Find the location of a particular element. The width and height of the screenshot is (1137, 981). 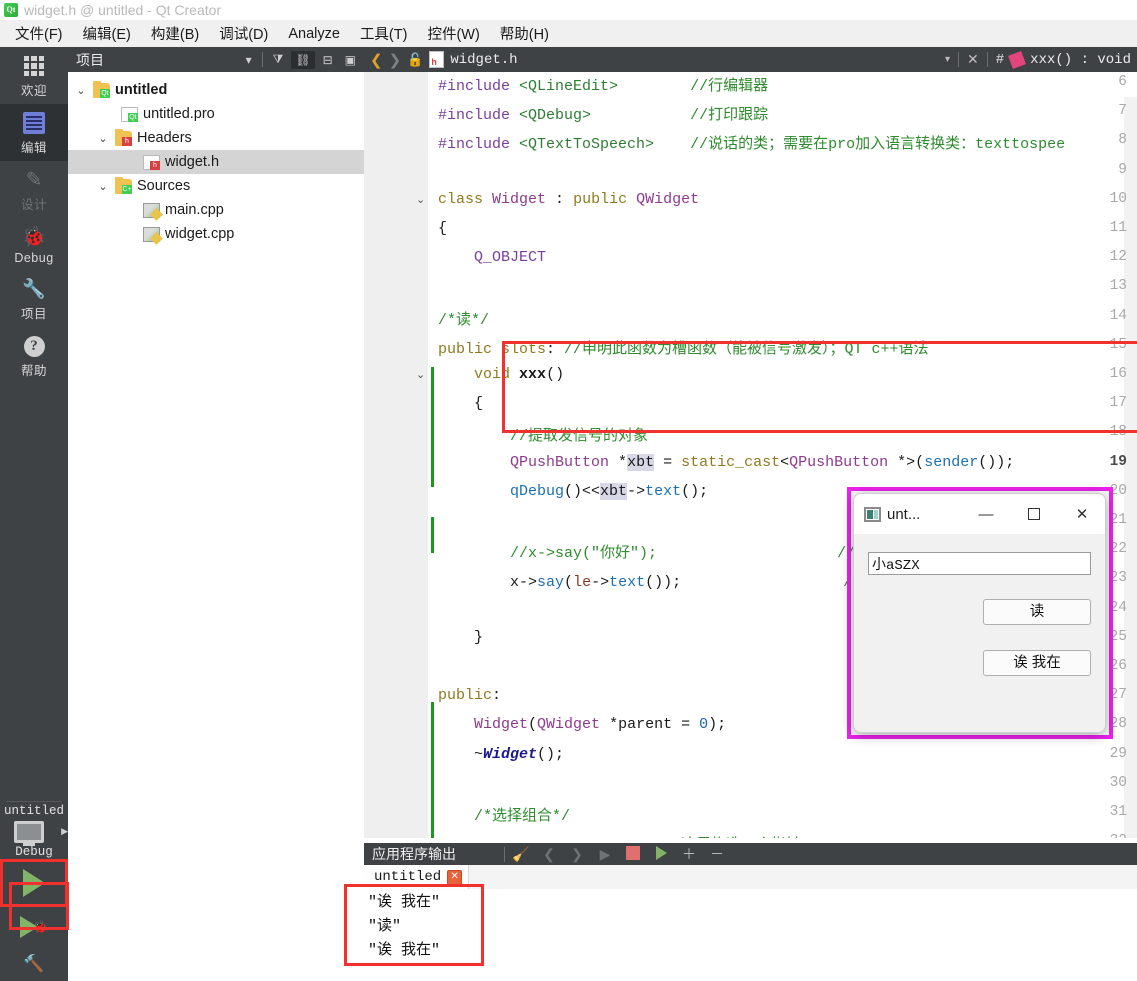

line-number: 10 is located at coordinates (1118, 198).